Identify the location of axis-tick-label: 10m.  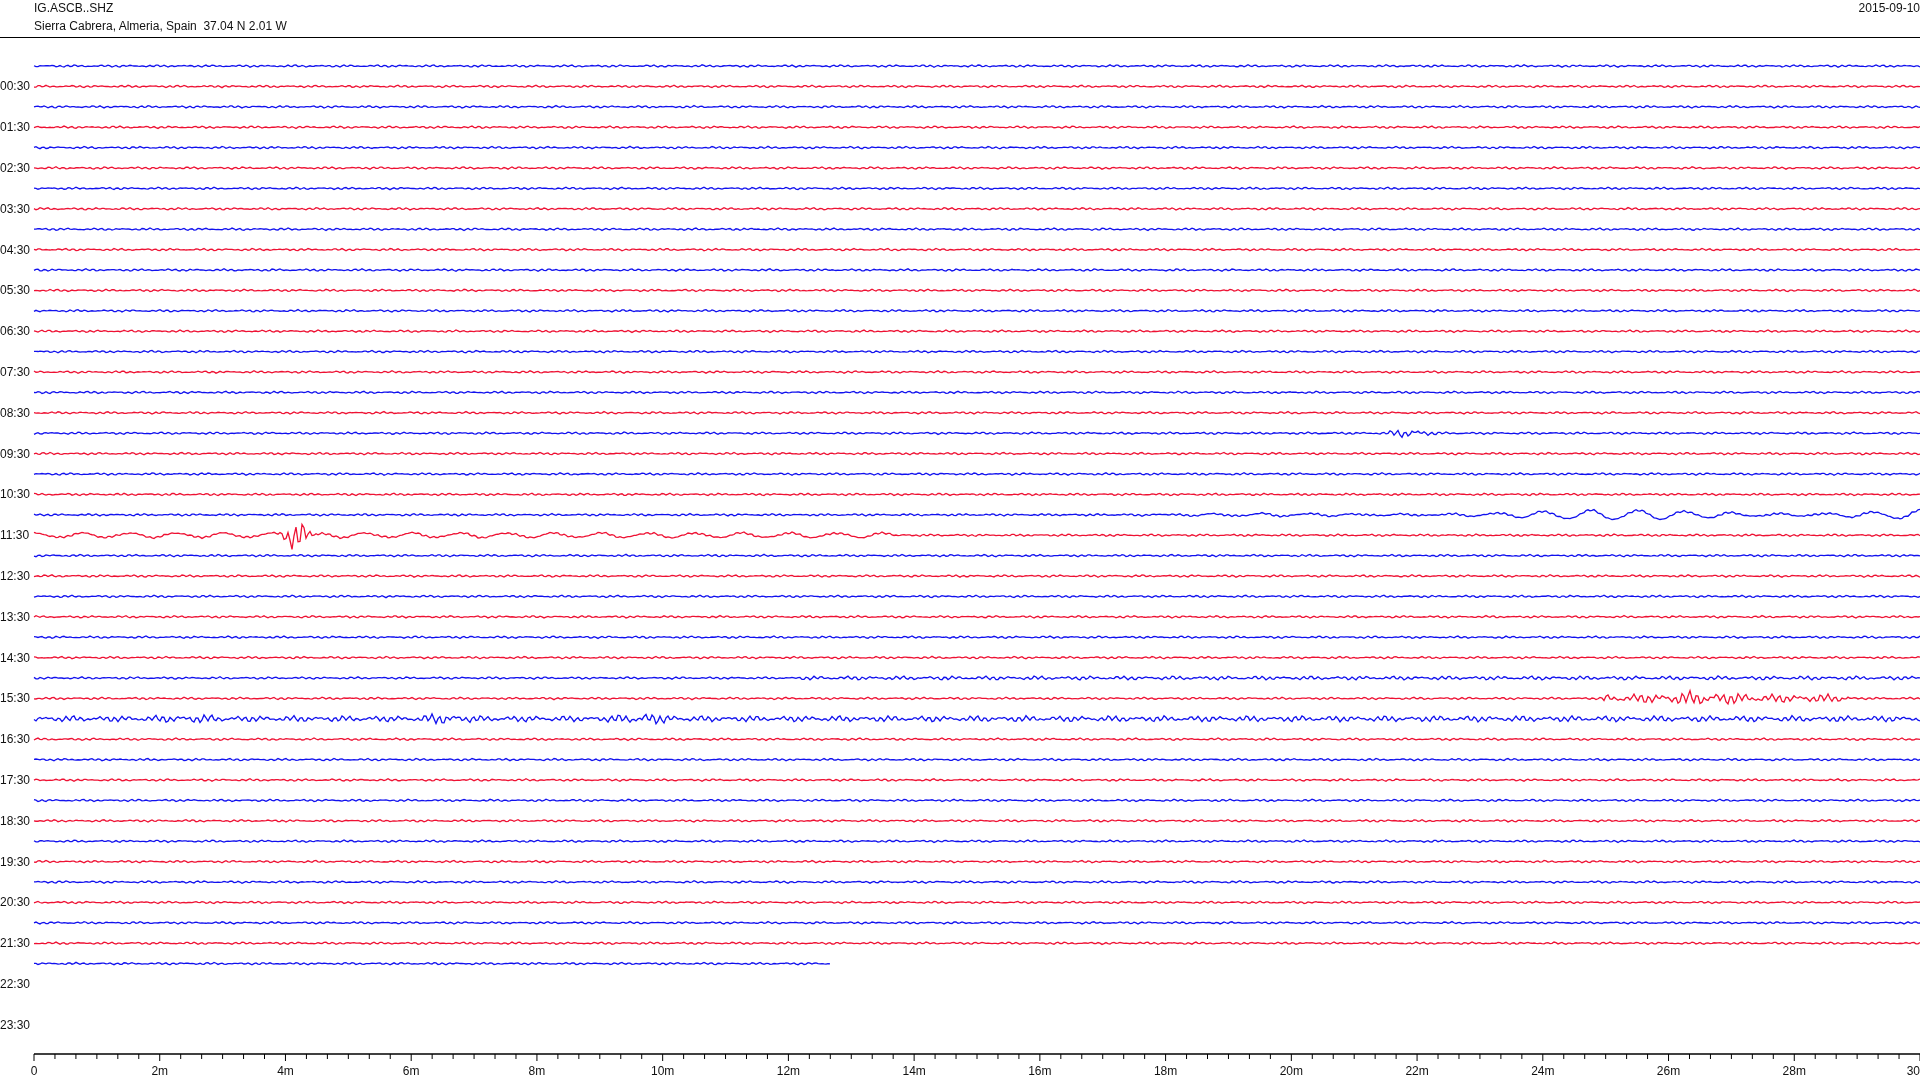
(663, 1071).